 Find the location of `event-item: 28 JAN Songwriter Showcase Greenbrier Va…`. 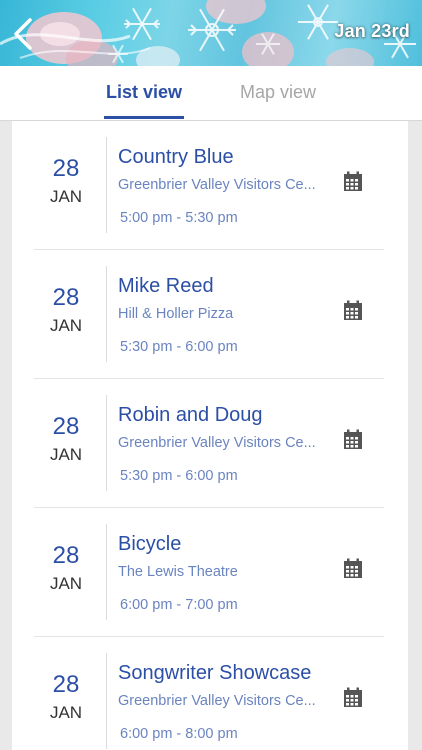

event-item: 28 JAN Songwriter Showcase Greenbrier Va… is located at coordinates (210, 693).